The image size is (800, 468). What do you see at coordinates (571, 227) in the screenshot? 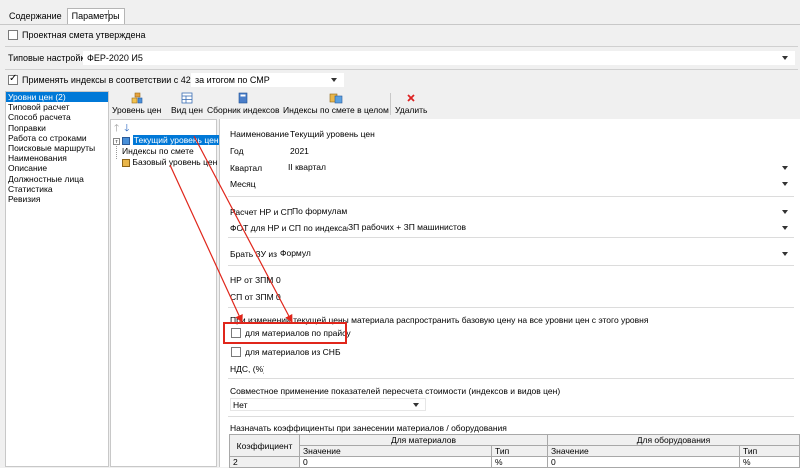
I see `fot-select: ЗП рабочих + ЗП машинистов` at bounding box center [571, 227].